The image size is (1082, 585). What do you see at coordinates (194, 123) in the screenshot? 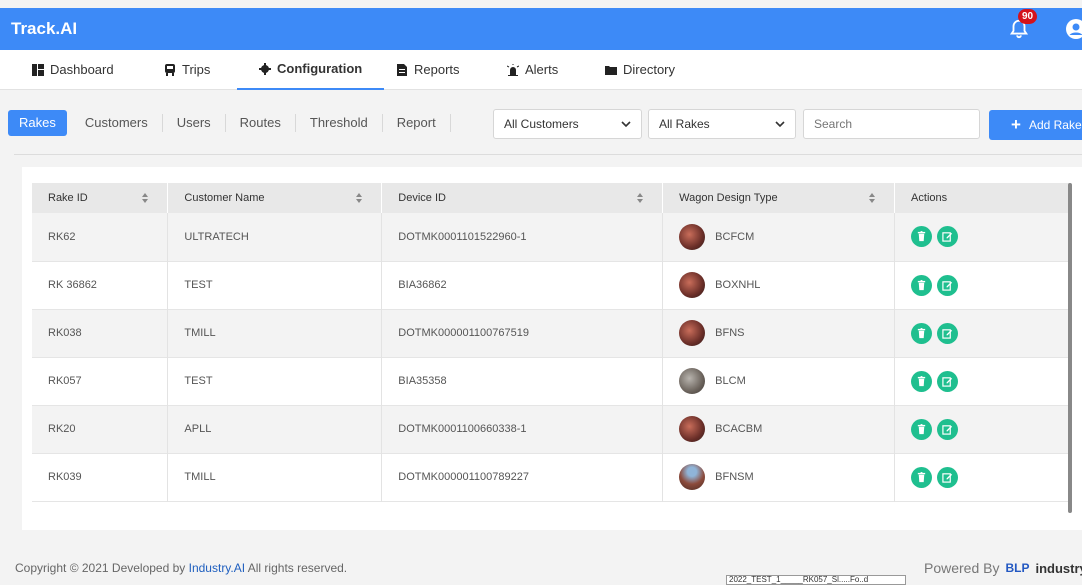
I see `subtab-users: Users` at bounding box center [194, 123].